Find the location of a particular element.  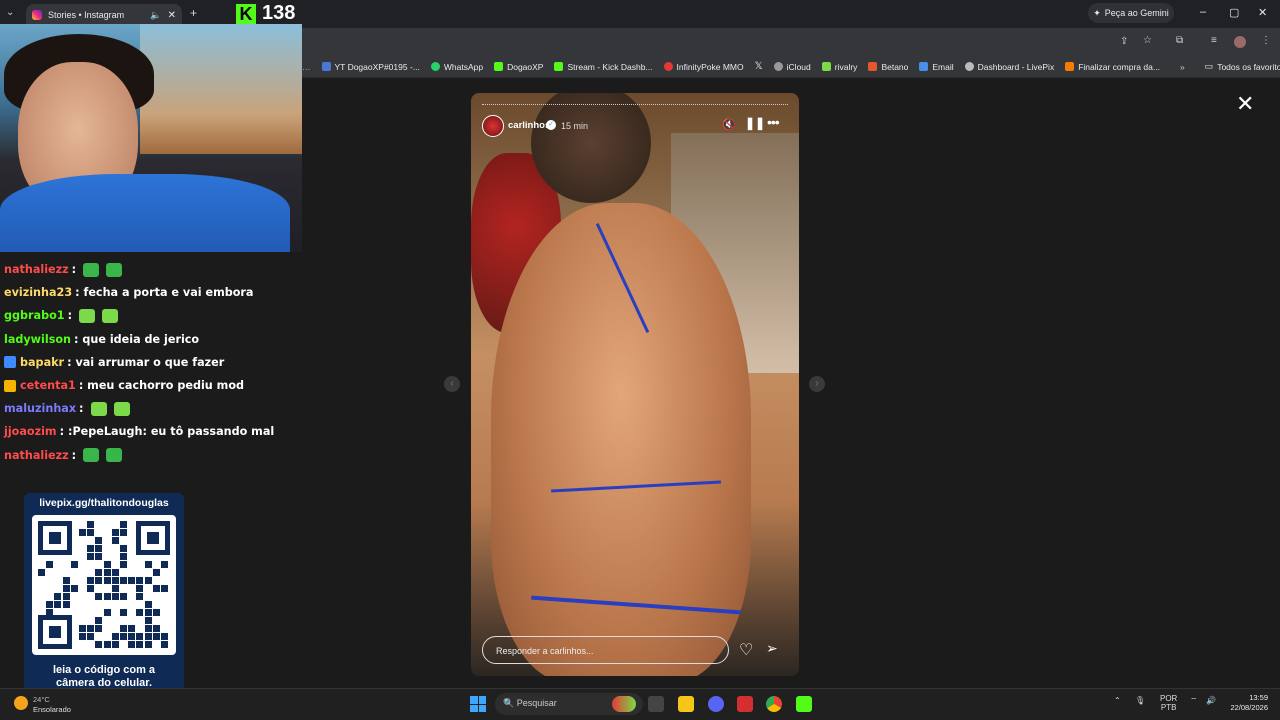

bookmark-item: Betano is located at coordinates (888, 67).